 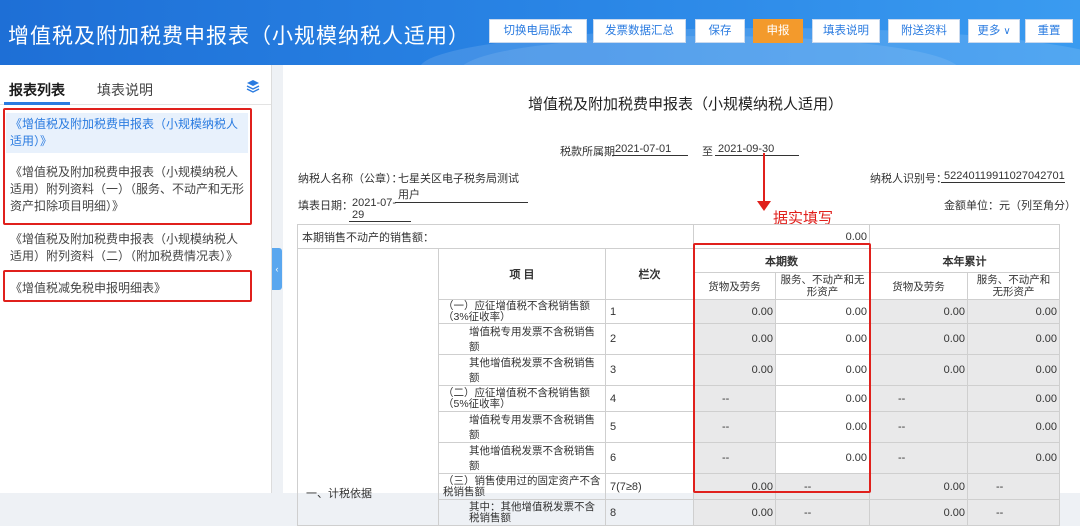 I want to click on row-number: 1, so click(x=649, y=311).